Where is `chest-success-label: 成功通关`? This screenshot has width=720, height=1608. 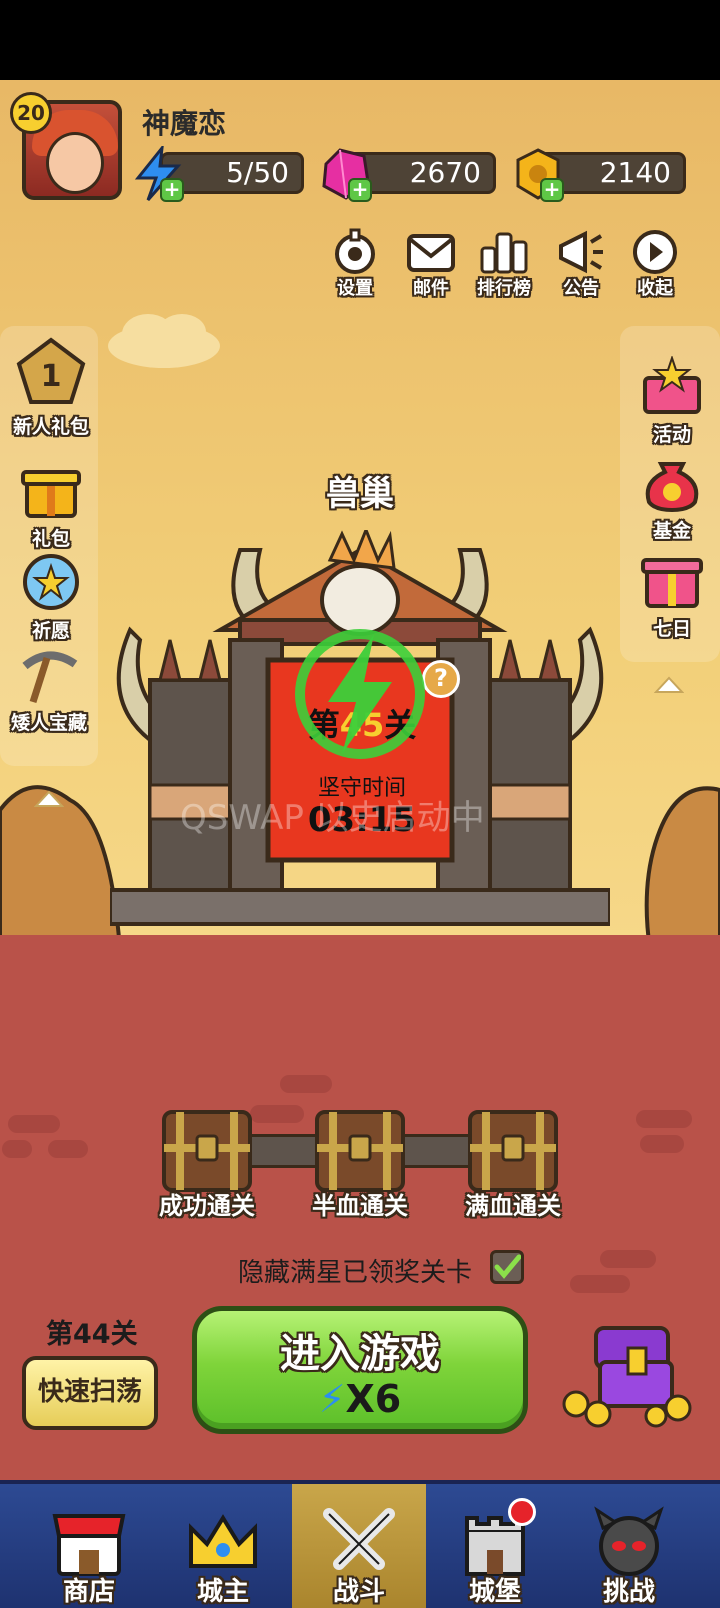 chest-success-label: 成功通关 is located at coordinates (207, 1206).